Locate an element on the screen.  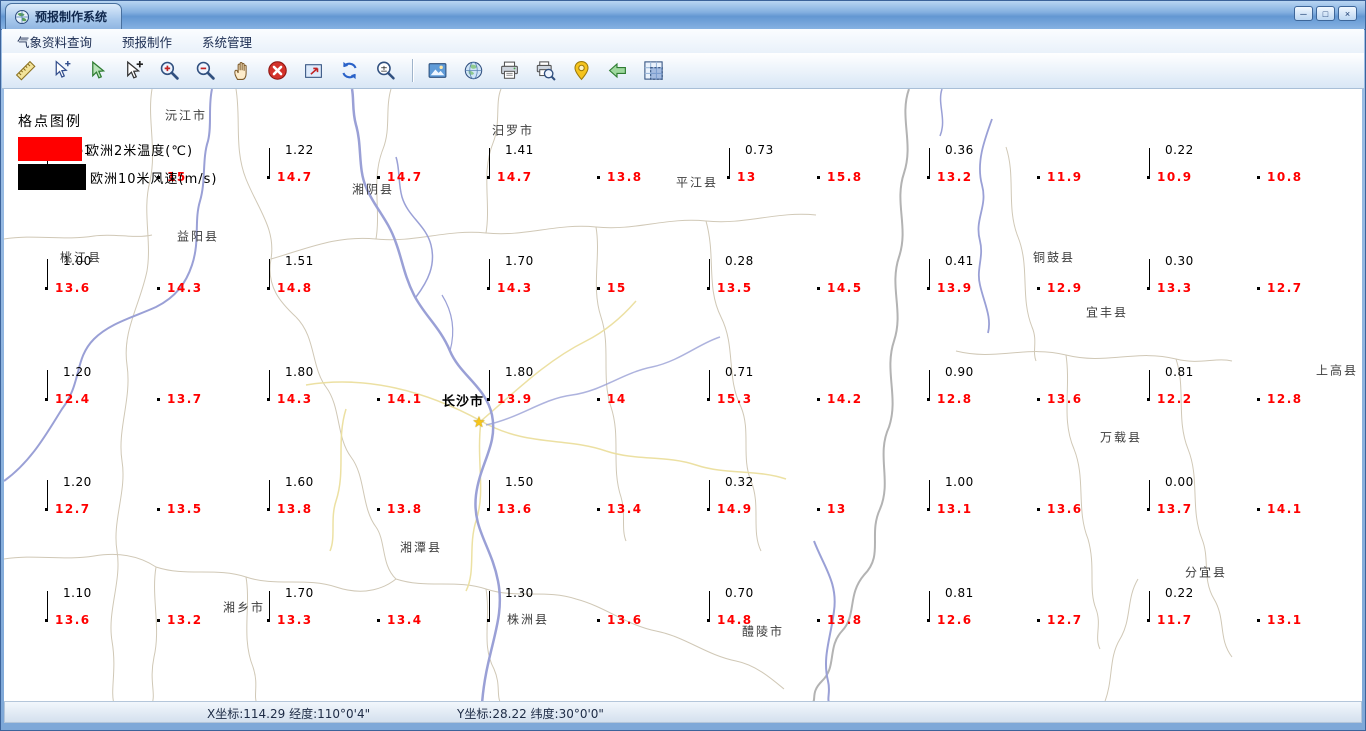
wind-speed-value: 0.22 is located at coordinates (1179, 150).